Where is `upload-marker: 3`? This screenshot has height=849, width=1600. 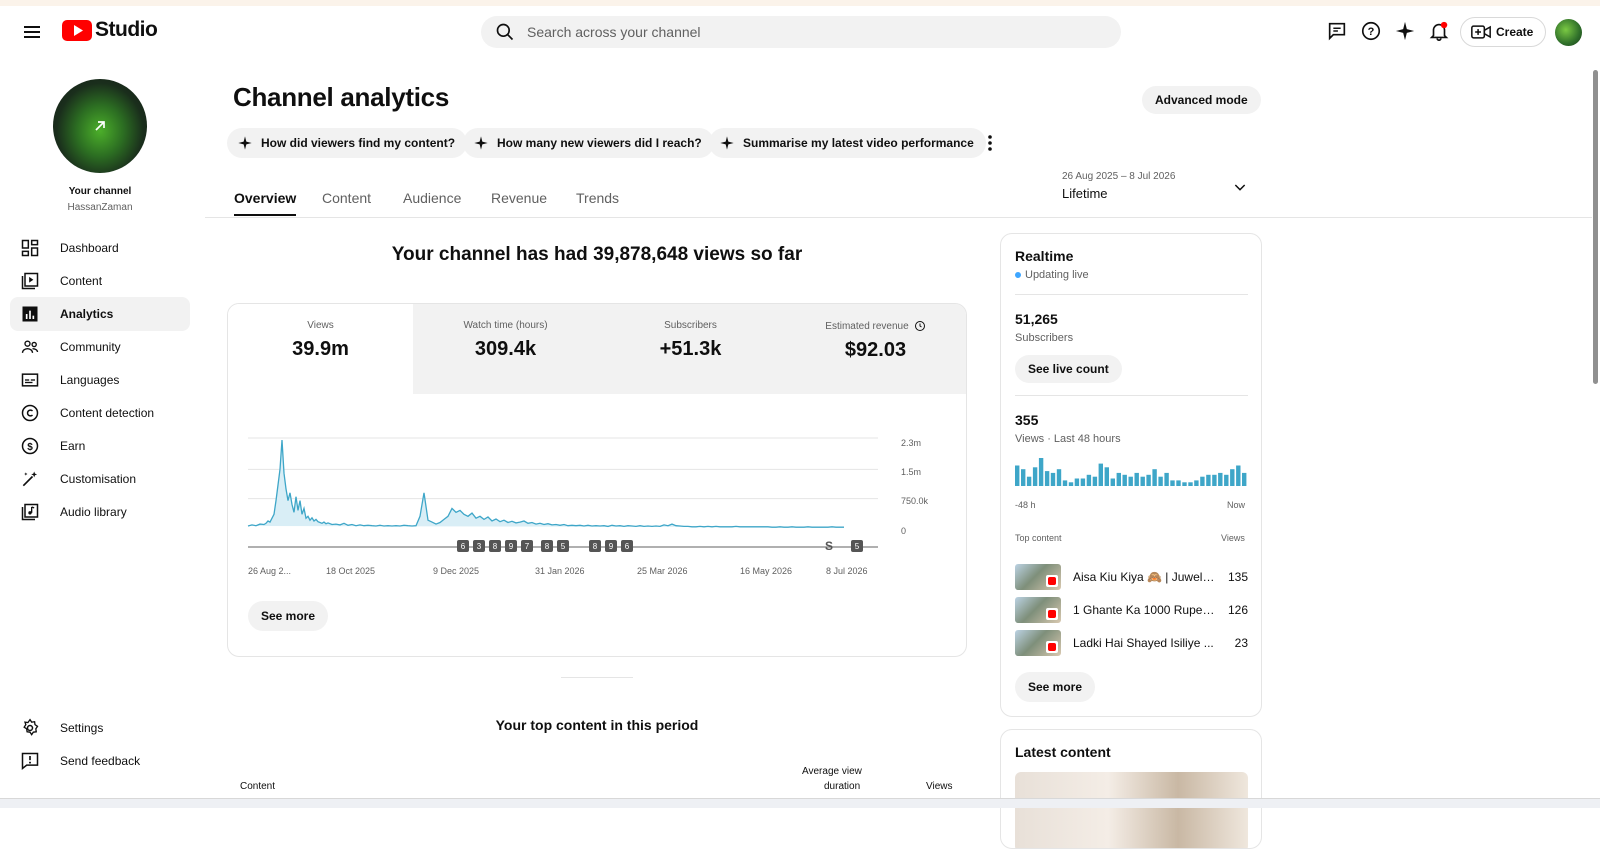
upload-marker: 3 is located at coordinates (479, 546).